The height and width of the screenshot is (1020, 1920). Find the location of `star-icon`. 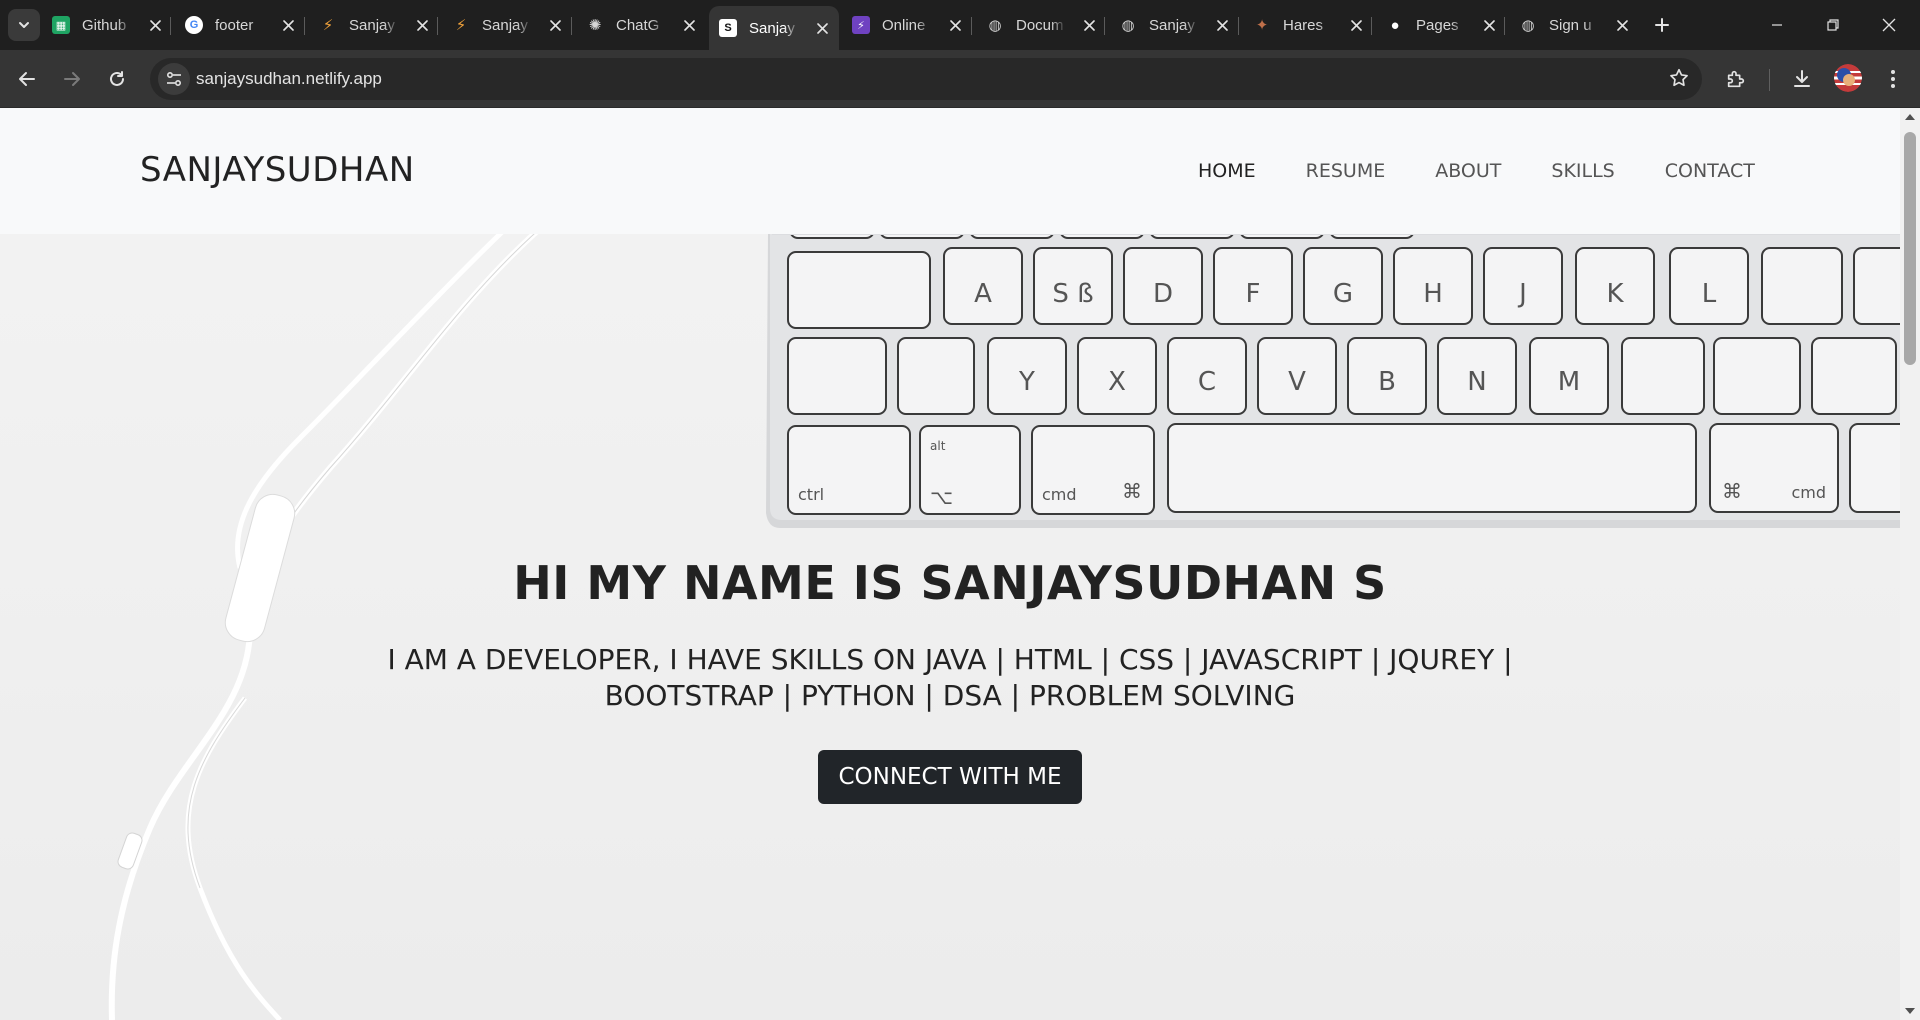

star-icon is located at coordinates (1679, 77).